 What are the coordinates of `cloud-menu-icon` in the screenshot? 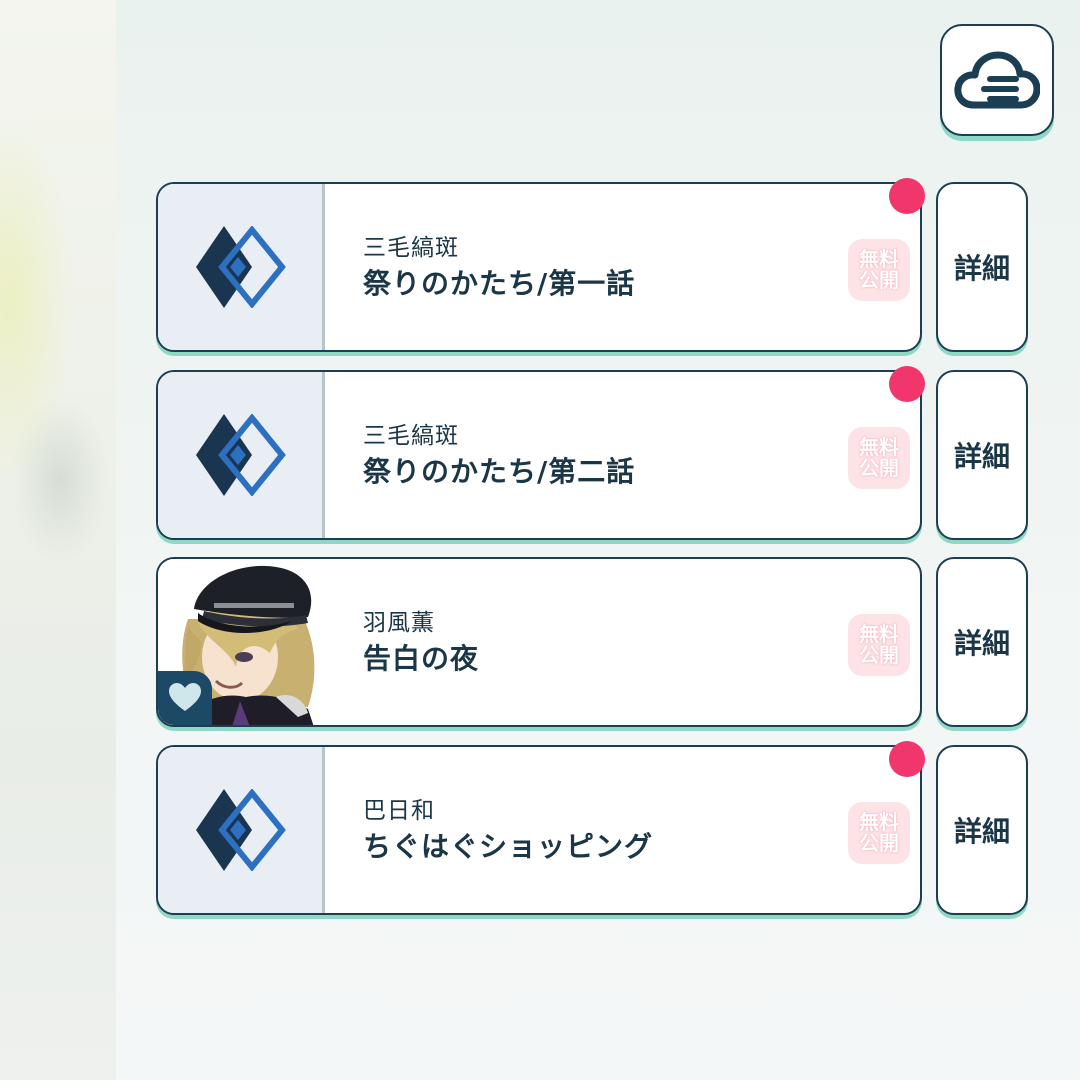 It's located at (997, 80).